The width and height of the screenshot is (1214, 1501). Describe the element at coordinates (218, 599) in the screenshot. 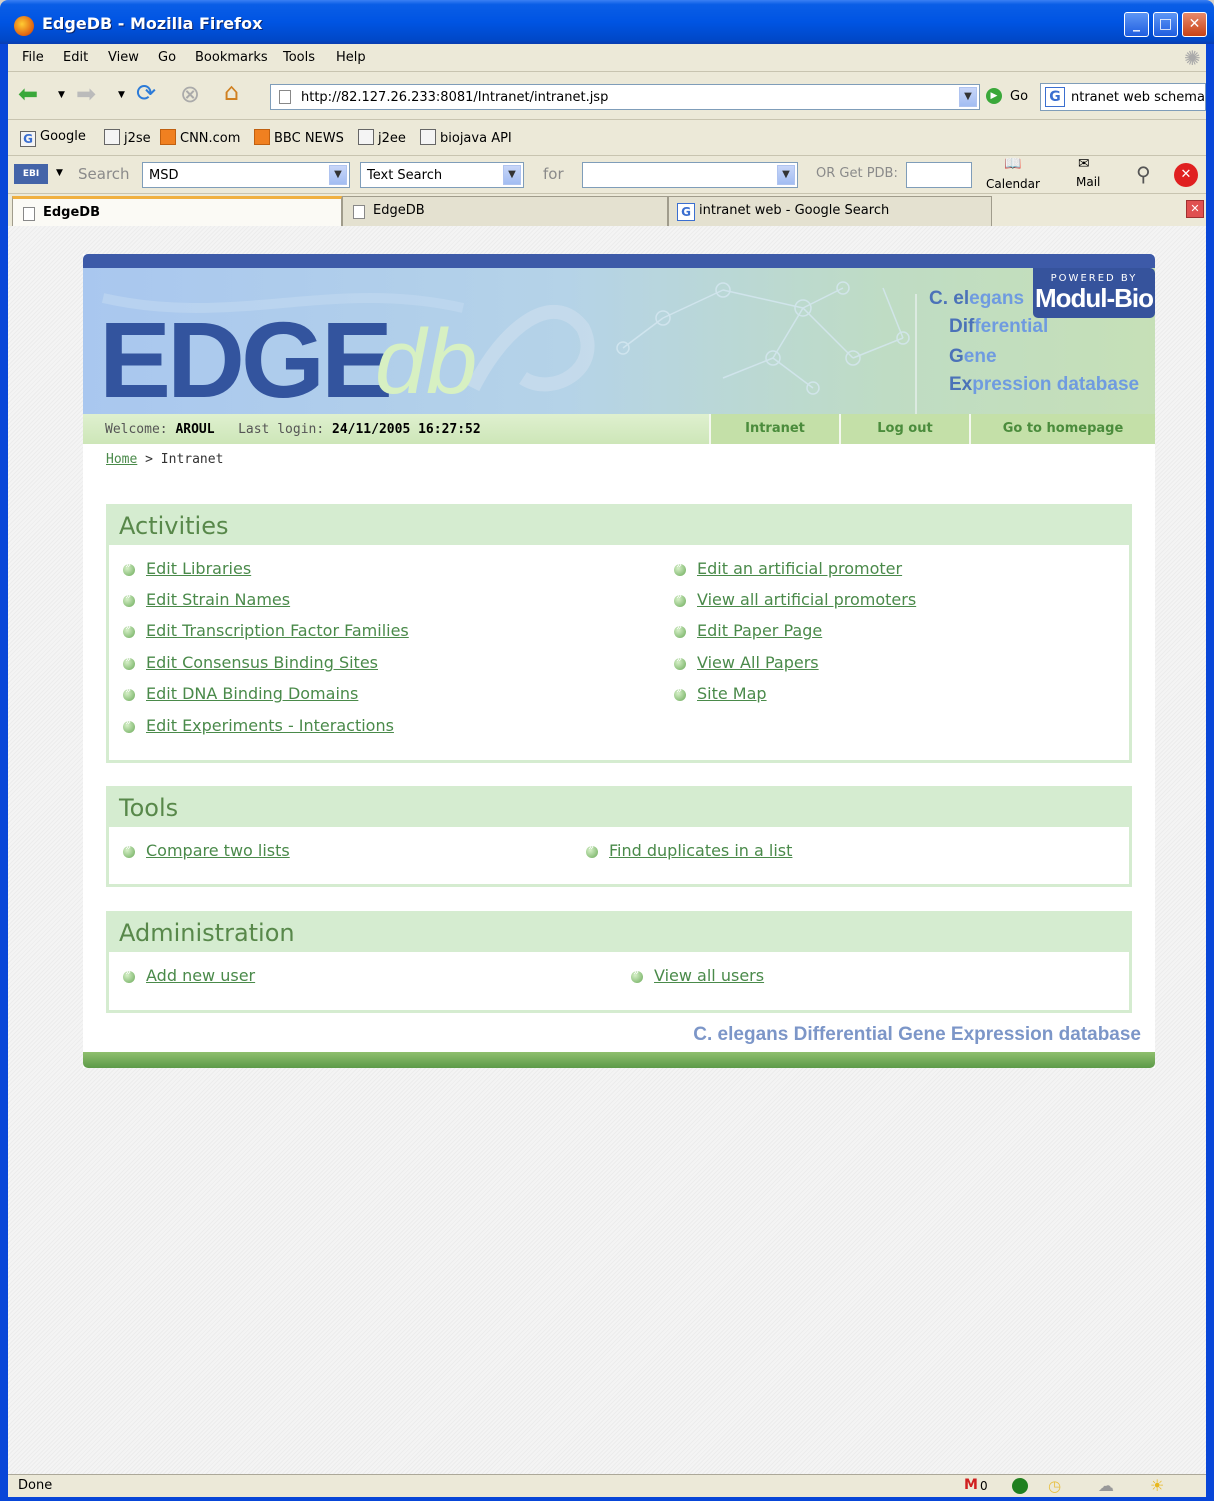

I see `edit-strain-names-link: Edit Strain Names` at that location.